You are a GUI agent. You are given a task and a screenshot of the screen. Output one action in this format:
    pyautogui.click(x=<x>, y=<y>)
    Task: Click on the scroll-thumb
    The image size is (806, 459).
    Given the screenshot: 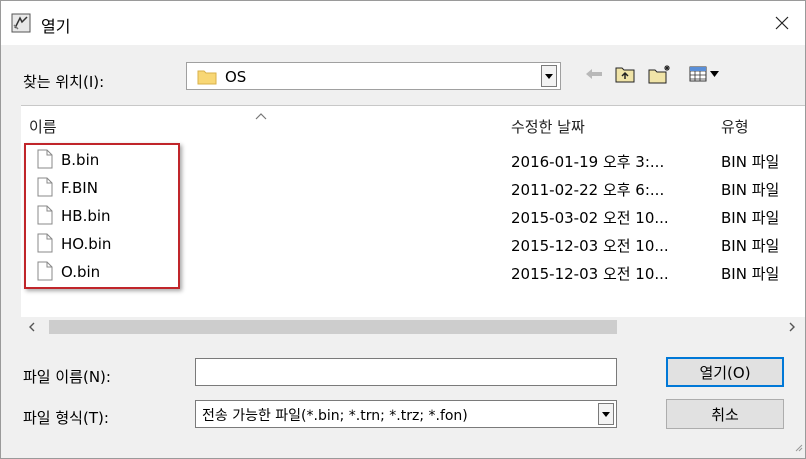 What is the action you would take?
    pyautogui.click(x=333, y=327)
    